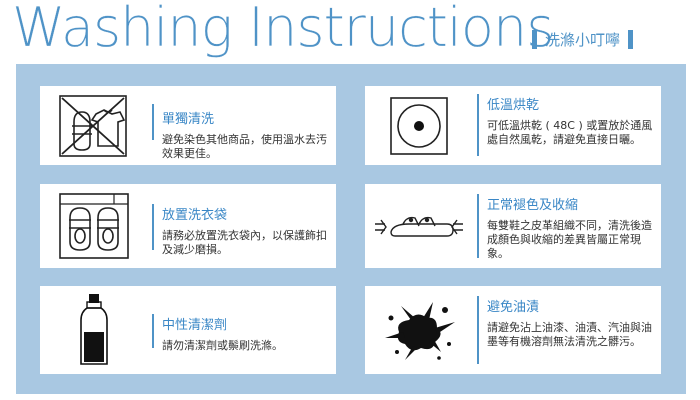 This screenshot has height=400, width=700. I want to click on instruction-card-avoid-oil: 避免油漬 請避免沾上油漆、油漬、汽油與油墨等有機溶劑無法清洗之髒污。, so click(513, 330).